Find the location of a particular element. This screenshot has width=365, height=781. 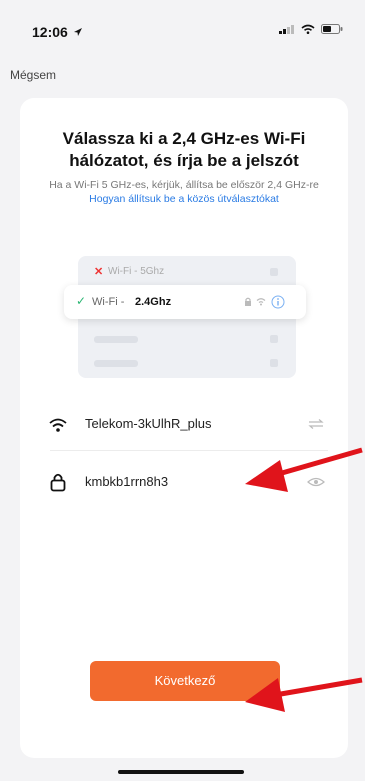

check-icon: ✓ is located at coordinates (81, 301).